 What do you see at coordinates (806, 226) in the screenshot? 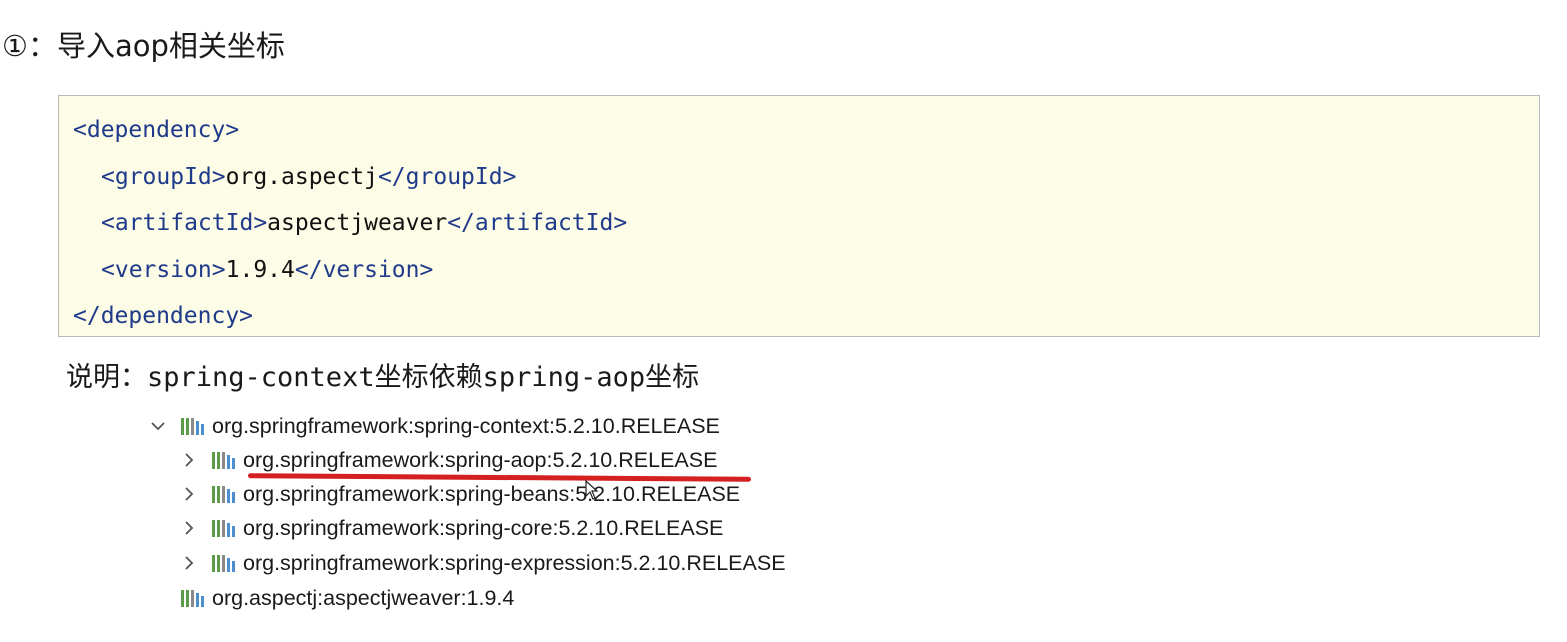
I see `code-line-artifactid: <artifactId>aspectjweaver</artifactId>` at bounding box center [806, 226].